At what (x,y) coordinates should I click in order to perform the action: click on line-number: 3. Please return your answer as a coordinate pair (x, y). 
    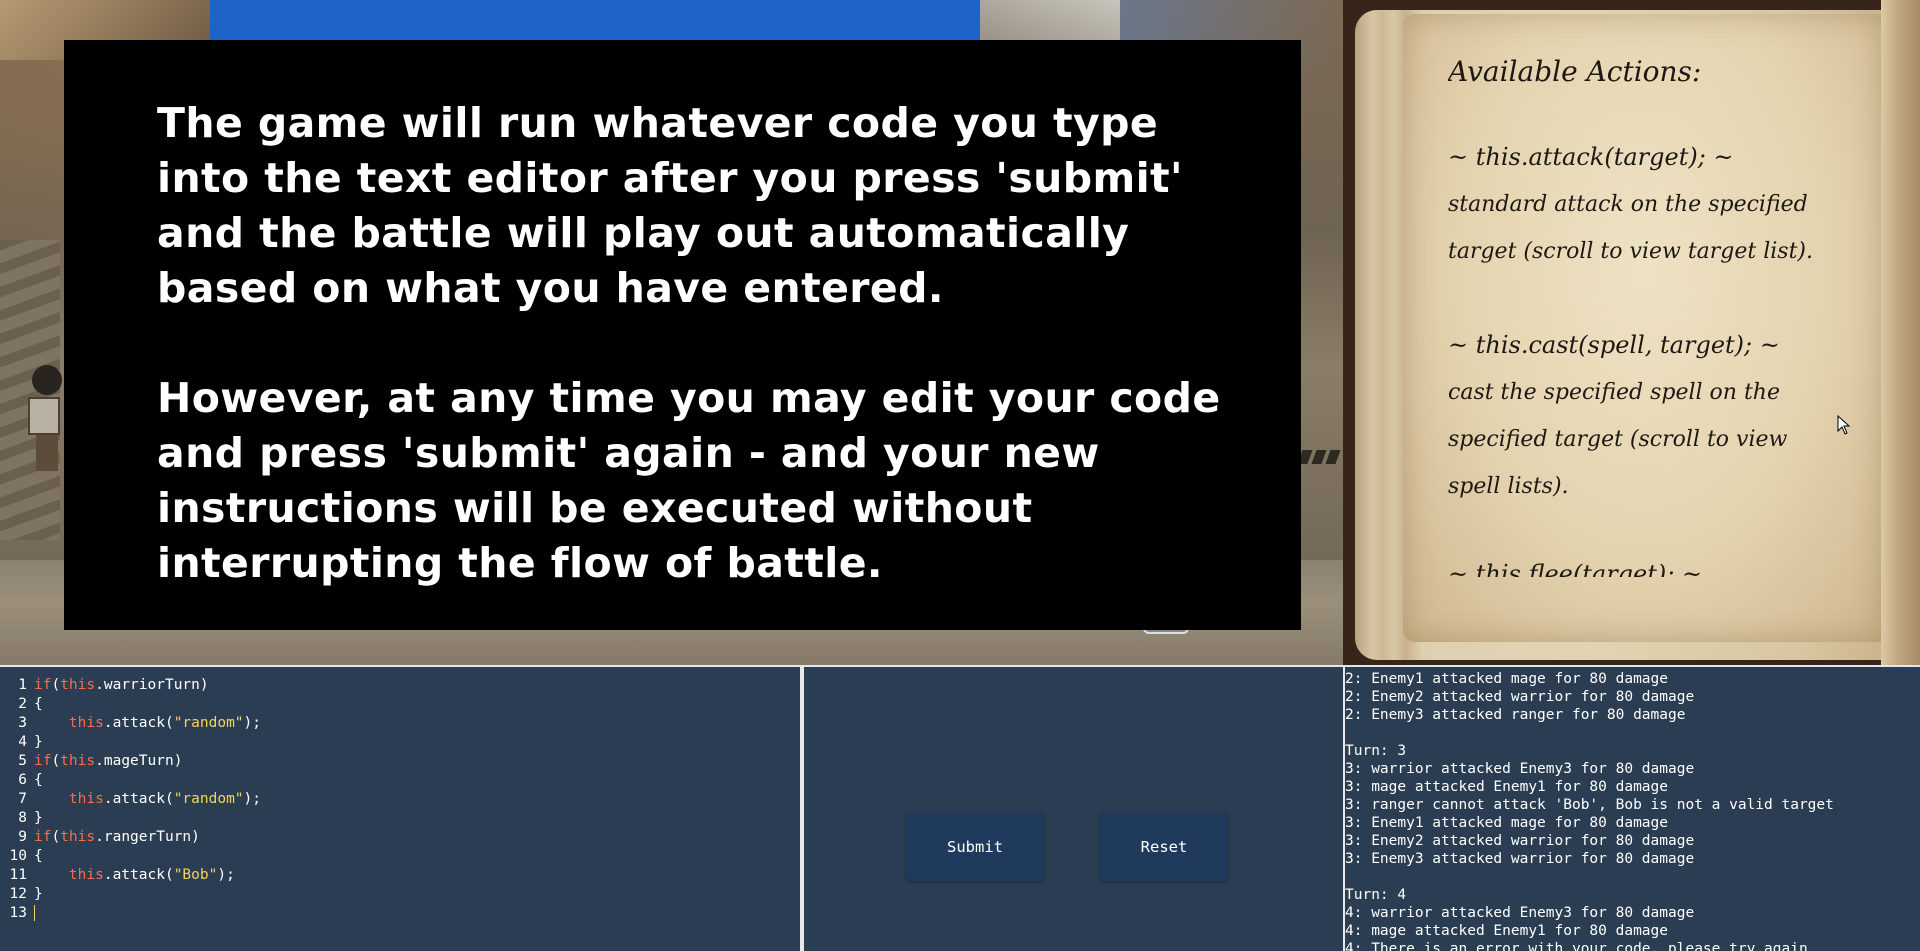
    Looking at the image, I should click on (22, 723).